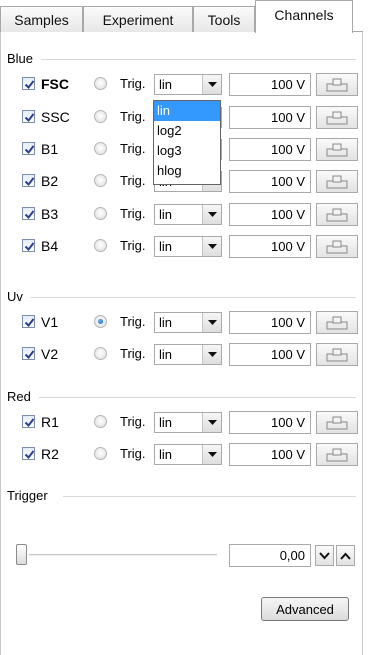 This screenshot has width=375, height=655. What do you see at coordinates (123, 555) in the screenshot?
I see `trigger-slider-track` at bounding box center [123, 555].